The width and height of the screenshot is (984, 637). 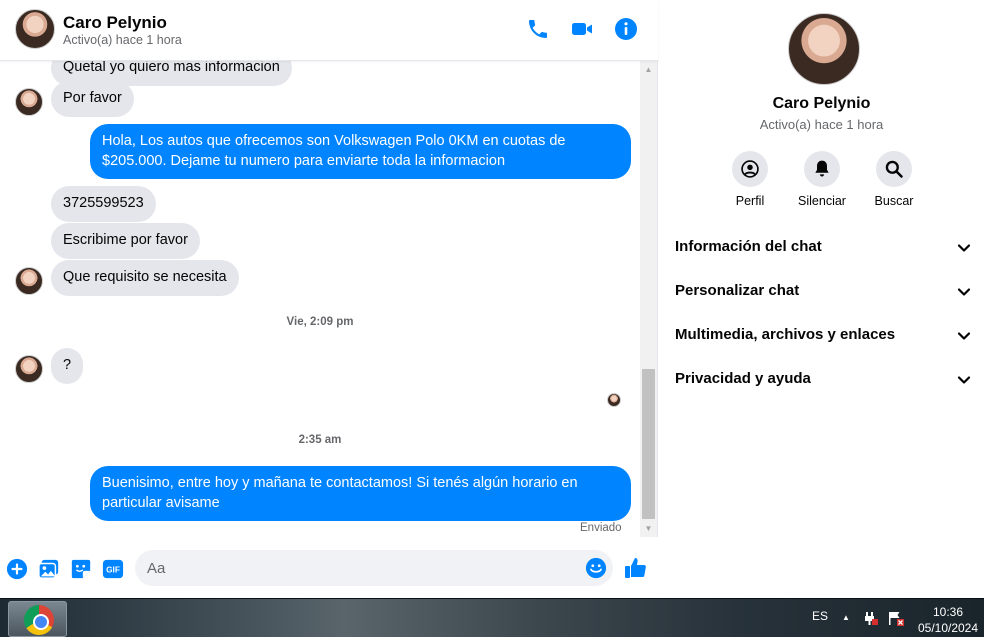 What do you see at coordinates (821, 380) in the screenshot?
I see `section-privacy-help: Privacidad y ayuda` at bounding box center [821, 380].